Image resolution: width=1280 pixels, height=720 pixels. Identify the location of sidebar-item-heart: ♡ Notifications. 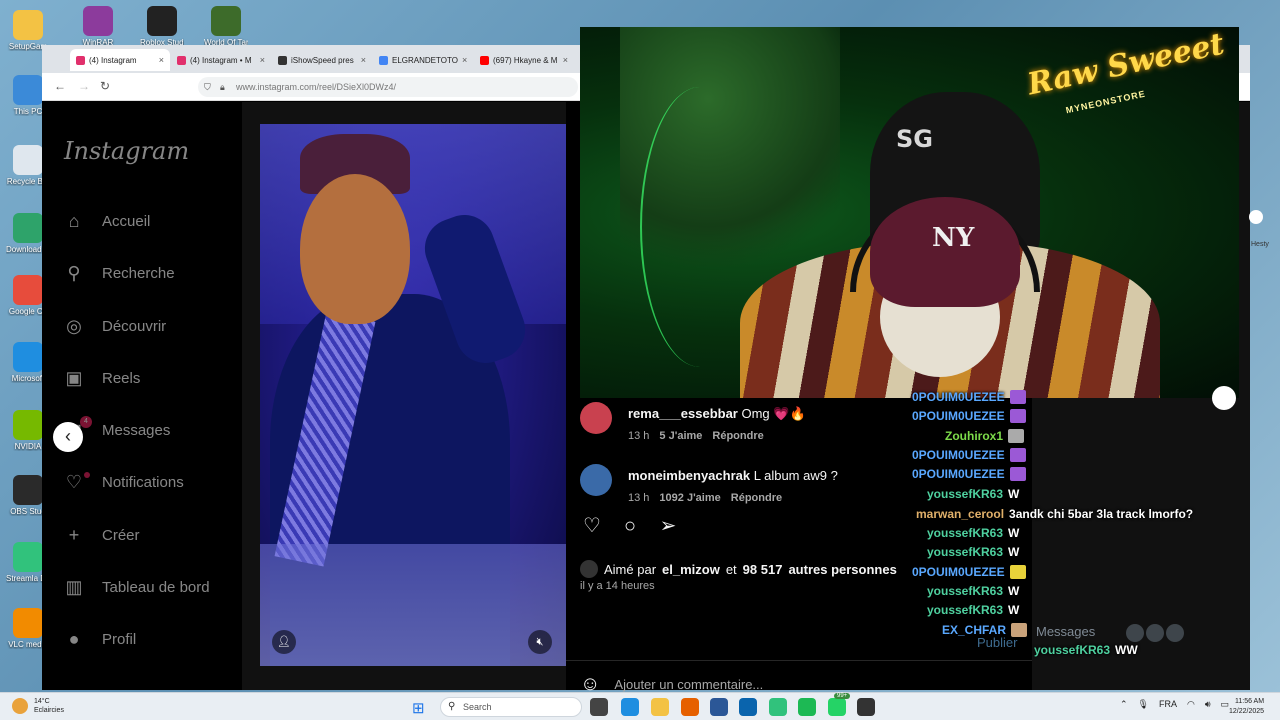
(123, 482).